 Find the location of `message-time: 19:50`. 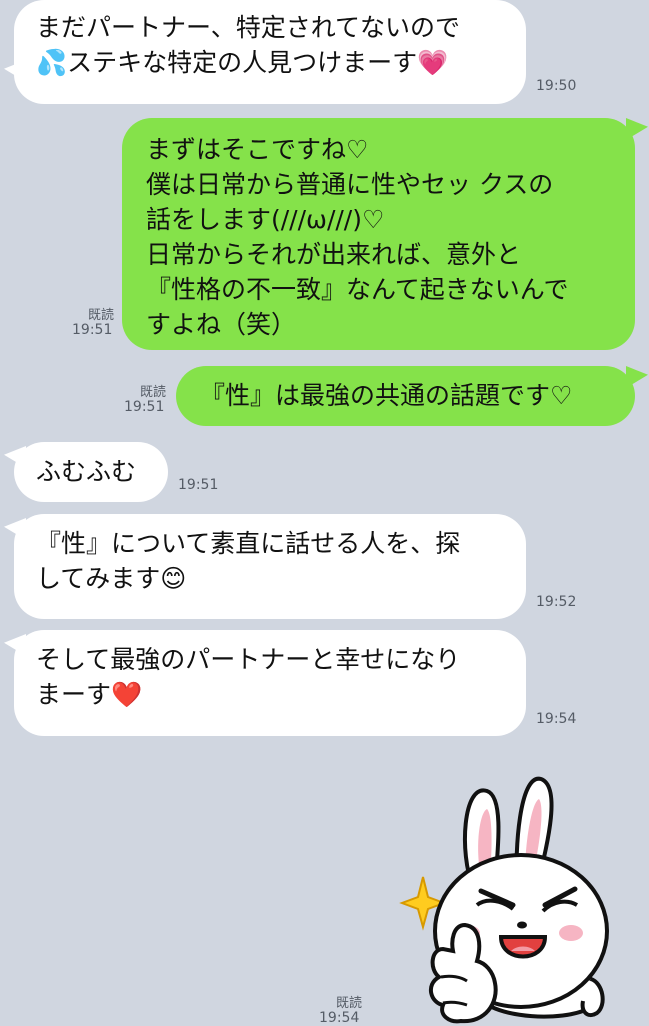

message-time: 19:50 is located at coordinates (556, 86).